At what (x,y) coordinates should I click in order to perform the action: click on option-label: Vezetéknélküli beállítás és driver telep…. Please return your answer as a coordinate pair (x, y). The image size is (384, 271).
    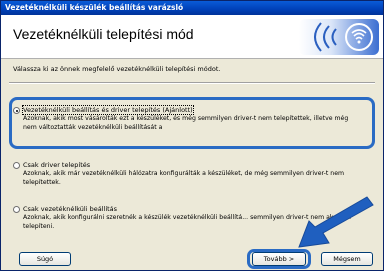
    Looking at the image, I should click on (108, 110).